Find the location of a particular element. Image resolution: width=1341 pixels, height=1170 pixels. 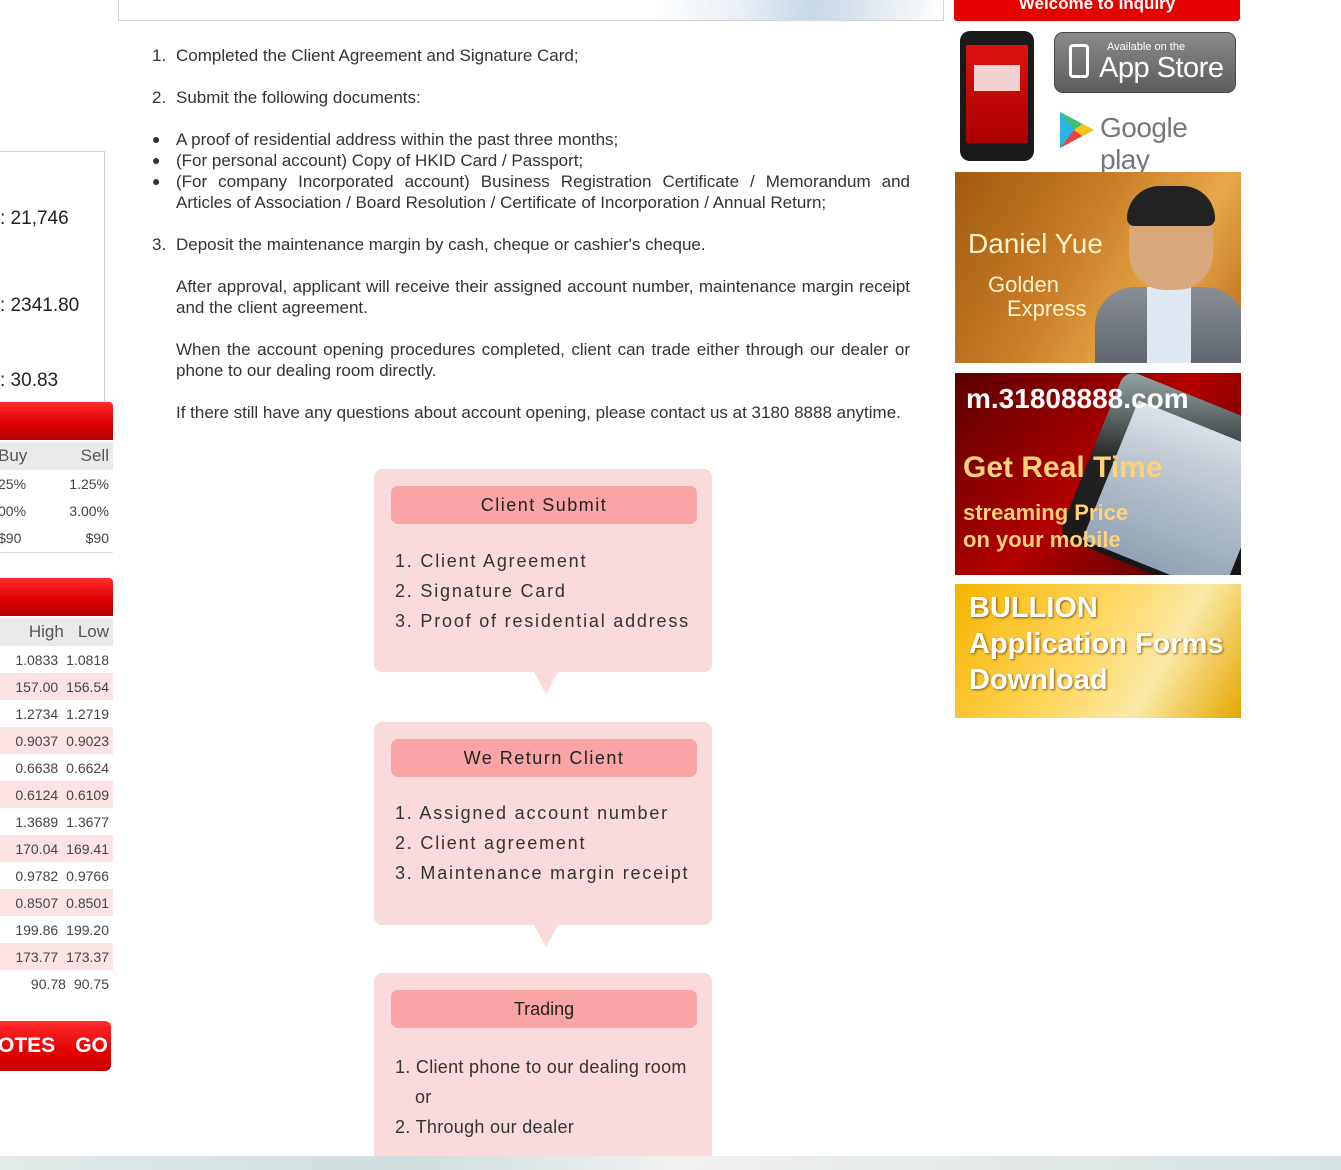

table-cell: 00% is located at coordinates (13, 510).